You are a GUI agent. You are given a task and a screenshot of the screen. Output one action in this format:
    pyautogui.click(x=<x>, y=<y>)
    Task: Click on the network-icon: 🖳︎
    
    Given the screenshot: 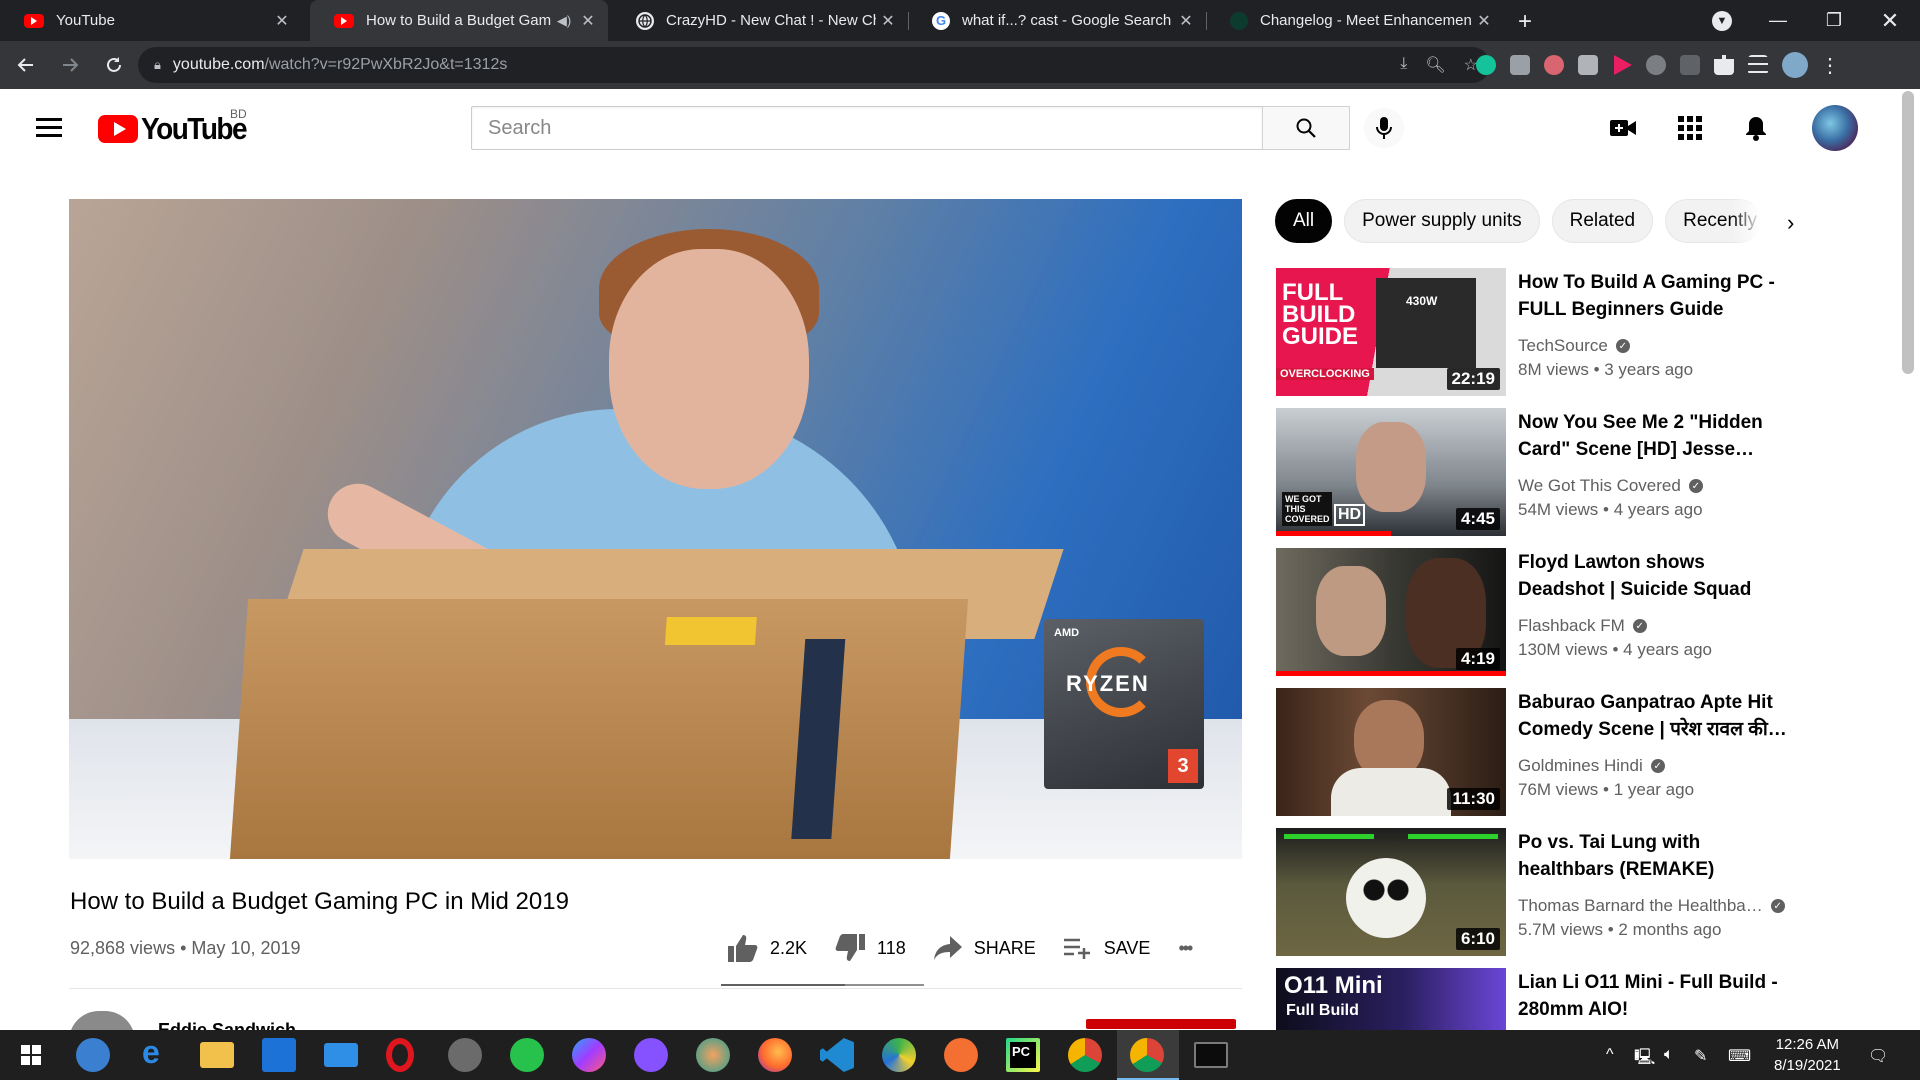 What is the action you would take?
    pyautogui.click(x=1644, y=1059)
    